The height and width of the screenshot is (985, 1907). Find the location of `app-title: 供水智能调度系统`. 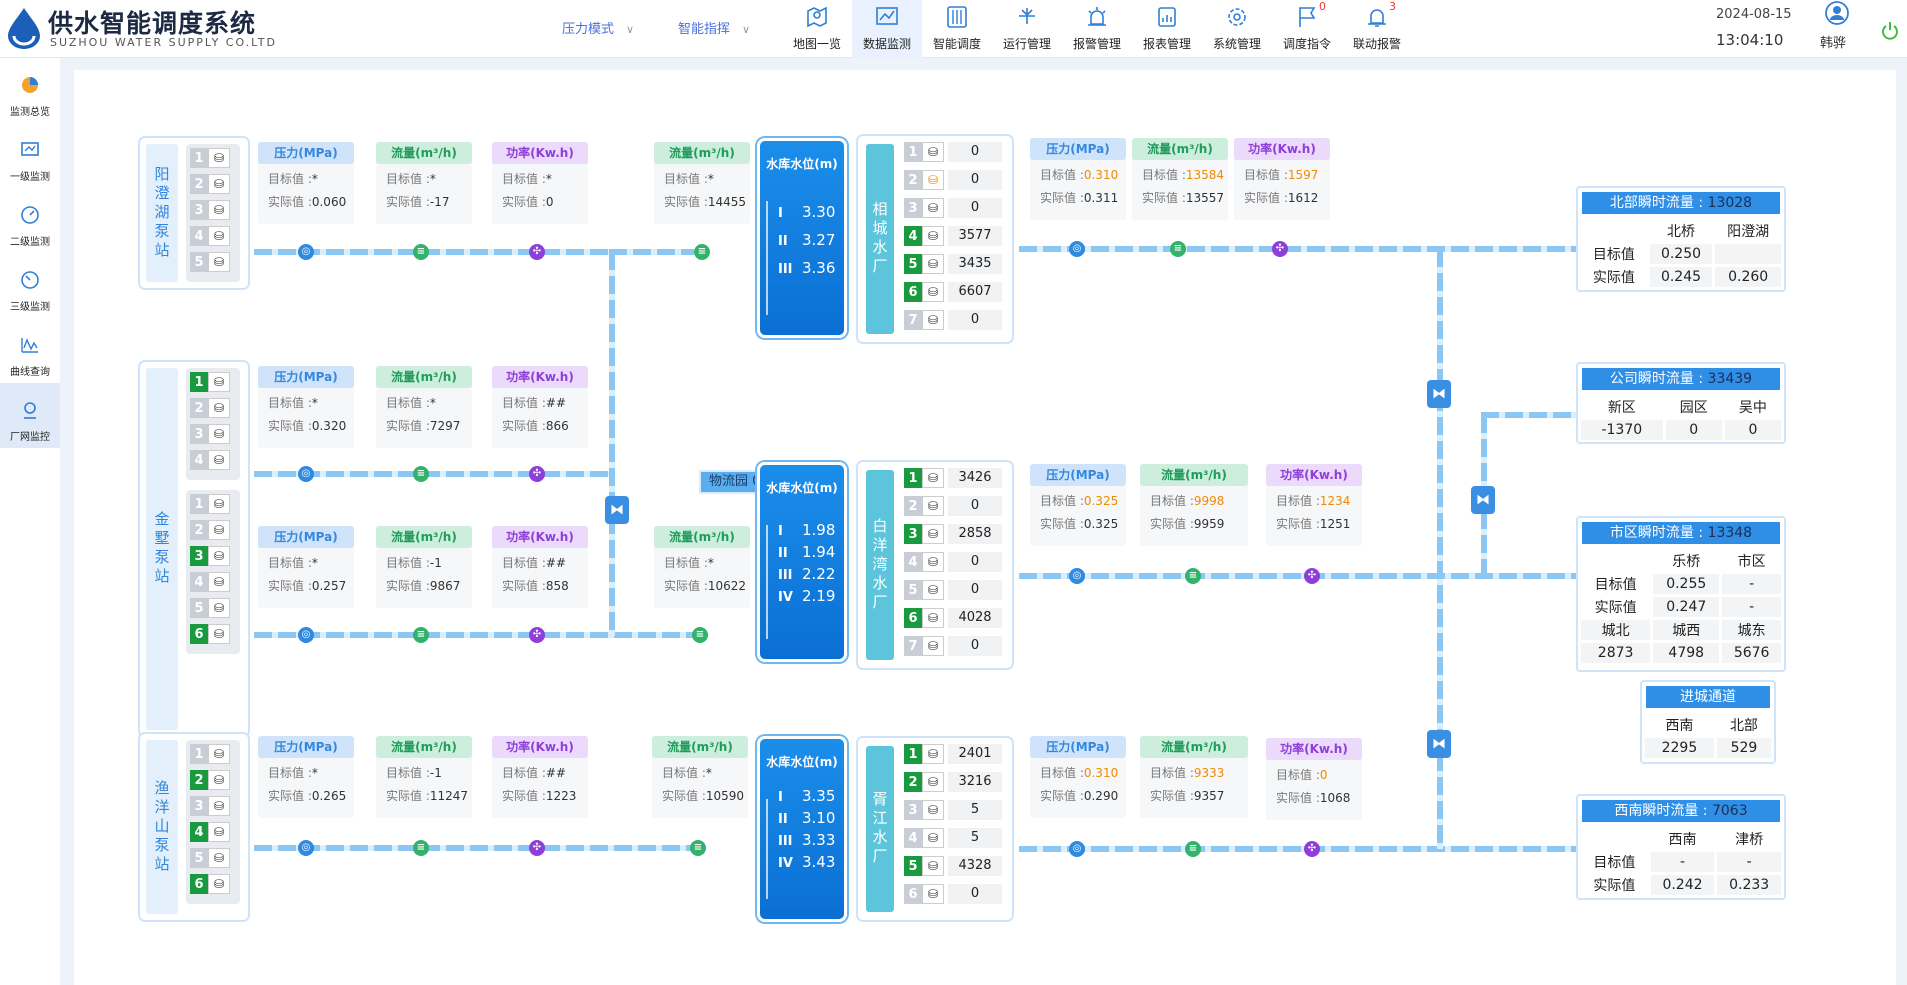

app-title: 供水智能调度系统 is located at coordinates (152, 23).